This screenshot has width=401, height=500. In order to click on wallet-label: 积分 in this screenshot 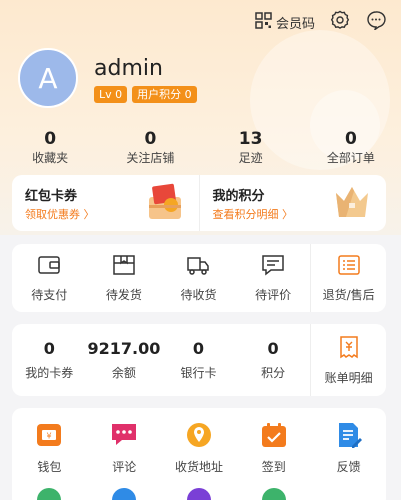, I will do `click(273, 373)`.